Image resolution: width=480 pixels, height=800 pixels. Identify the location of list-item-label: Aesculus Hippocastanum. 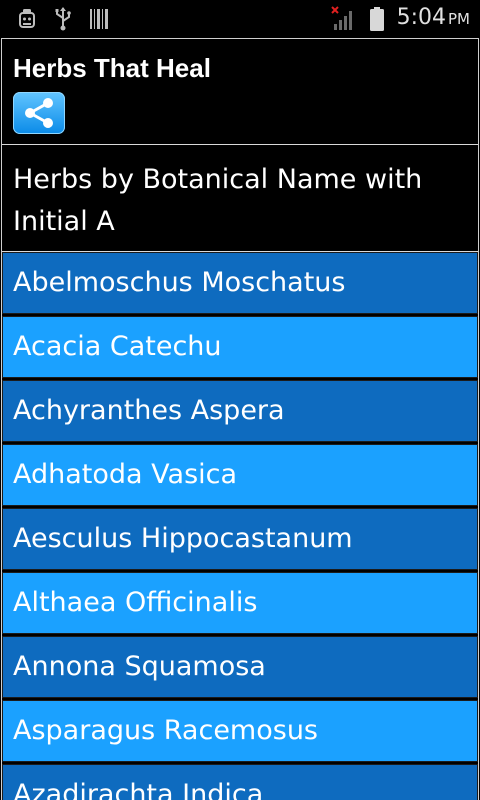
(183, 538).